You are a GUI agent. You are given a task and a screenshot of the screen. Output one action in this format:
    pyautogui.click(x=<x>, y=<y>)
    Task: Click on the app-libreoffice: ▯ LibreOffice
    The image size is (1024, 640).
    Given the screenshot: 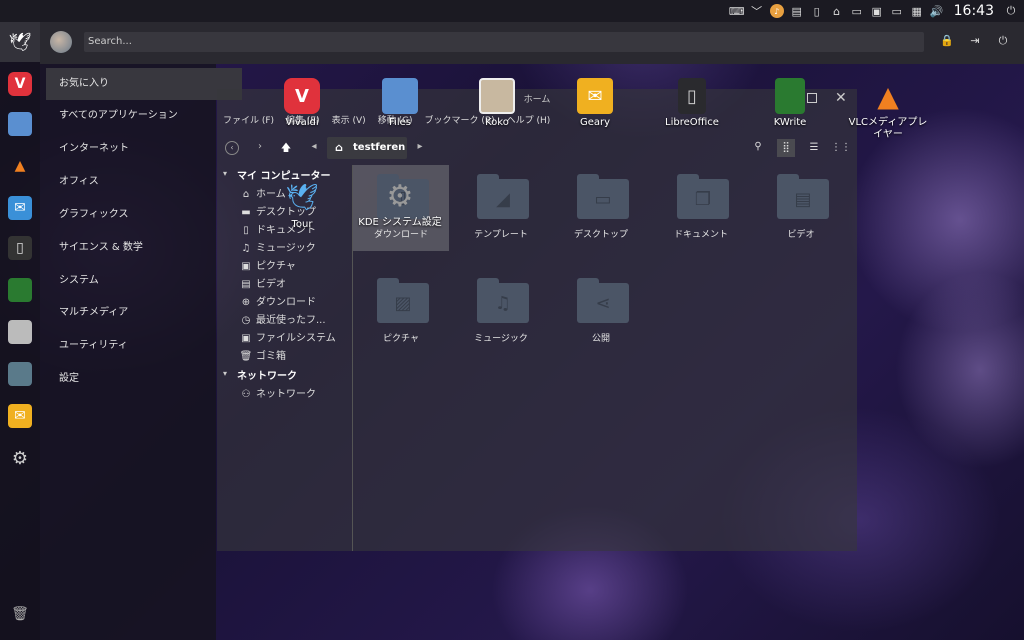 What is the action you would take?
    pyautogui.click(x=692, y=103)
    